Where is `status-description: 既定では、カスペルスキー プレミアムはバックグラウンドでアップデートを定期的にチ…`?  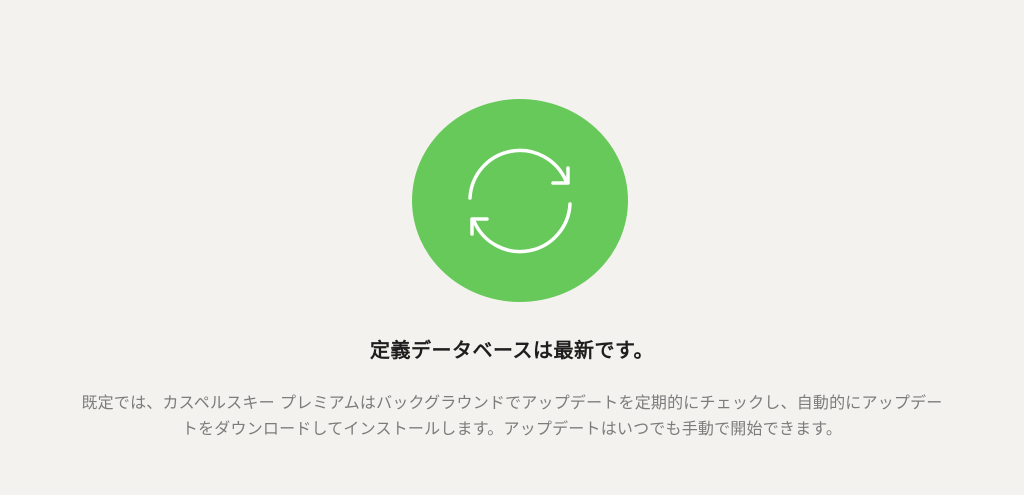 status-description: 既定では、カスペルスキー プレミアムはバックグラウンドでアップデートを定期的にチ… is located at coordinates (512, 415).